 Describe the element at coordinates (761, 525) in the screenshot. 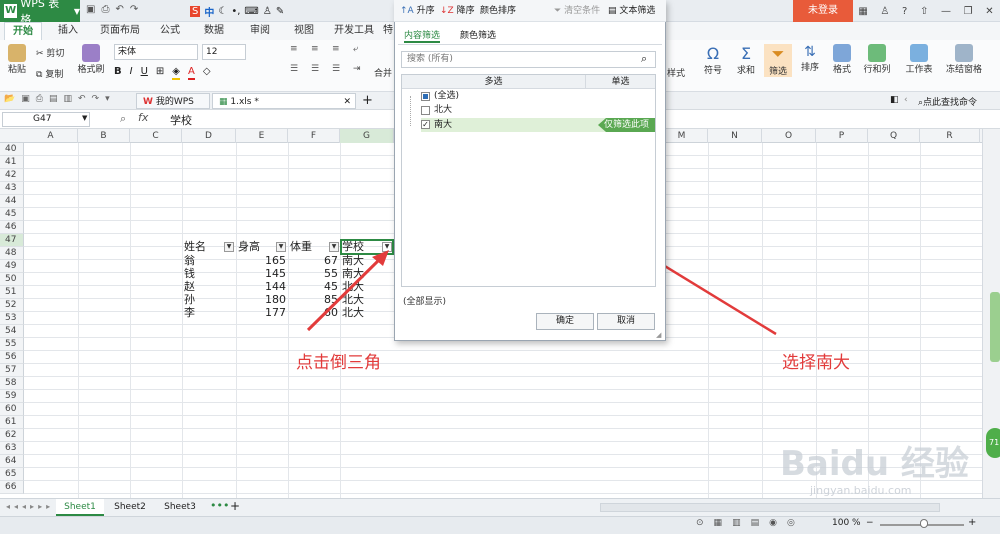

I see `view-buttons: ⊙ ▦ ▥ ▤ ◉ ◎` at that location.